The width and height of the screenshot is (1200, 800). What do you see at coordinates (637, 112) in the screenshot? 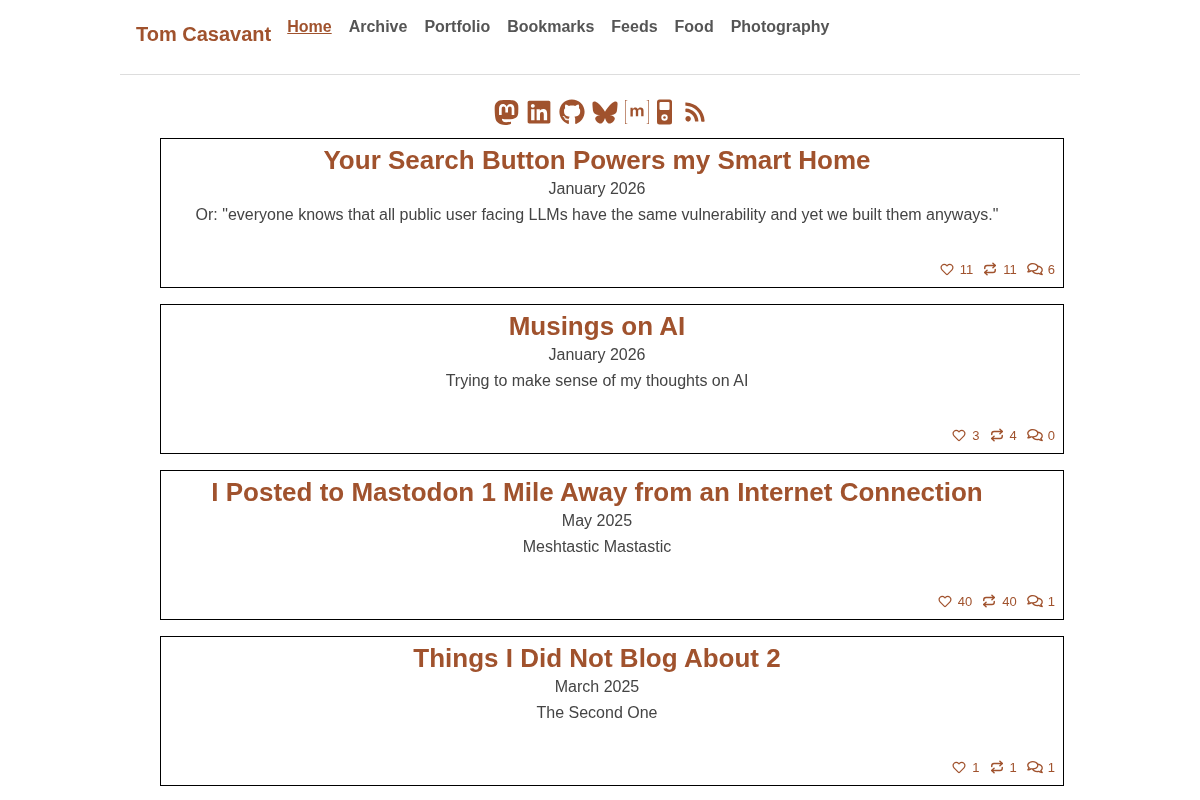
I see `matrix-icon` at bounding box center [637, 112].